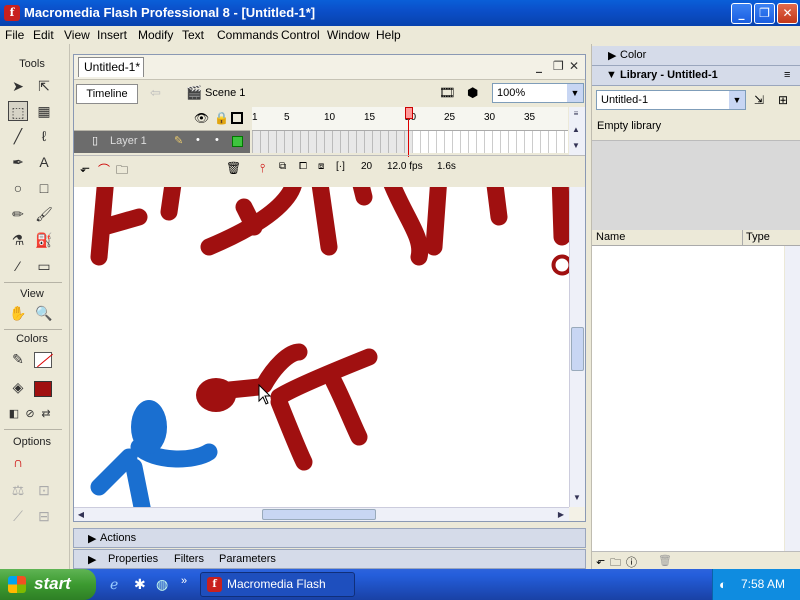  I want to click on center-frame-icon: ⫯, so click(262, 168).